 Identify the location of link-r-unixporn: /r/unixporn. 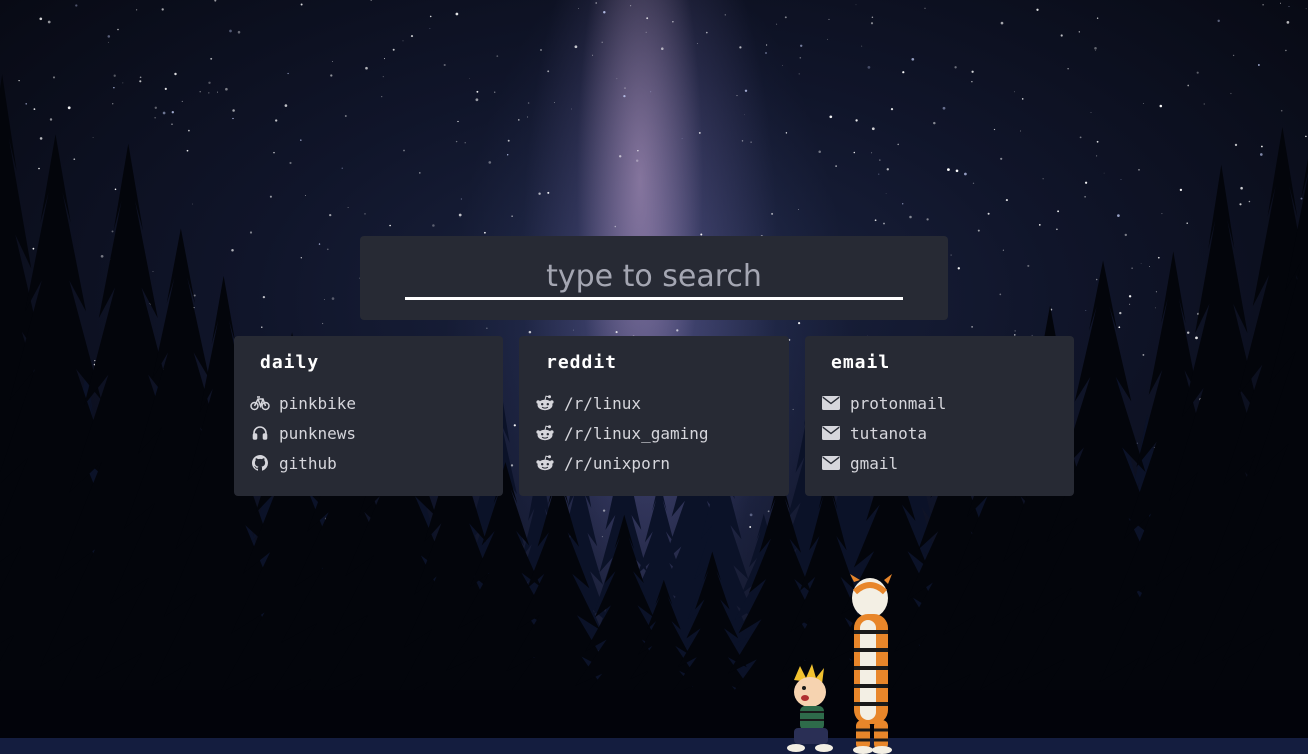
(622, 463).